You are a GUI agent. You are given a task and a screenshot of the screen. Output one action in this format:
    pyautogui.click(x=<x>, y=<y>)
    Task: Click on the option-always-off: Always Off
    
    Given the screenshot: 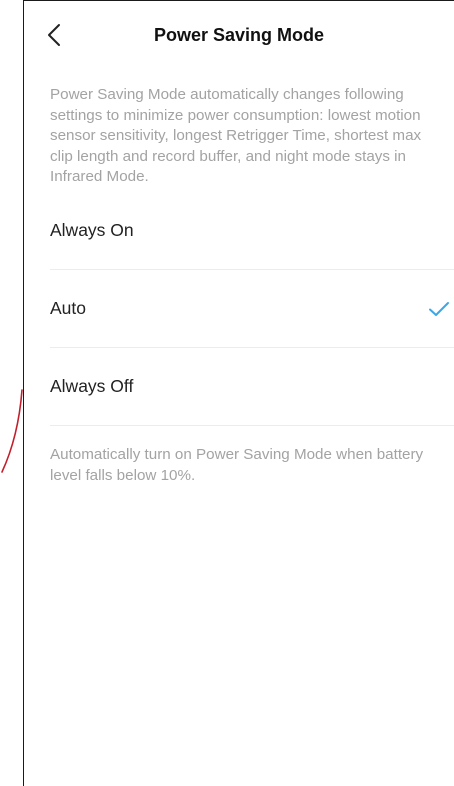 What is the action you would take?
    pyautogui.click(x=252, y=387)
    